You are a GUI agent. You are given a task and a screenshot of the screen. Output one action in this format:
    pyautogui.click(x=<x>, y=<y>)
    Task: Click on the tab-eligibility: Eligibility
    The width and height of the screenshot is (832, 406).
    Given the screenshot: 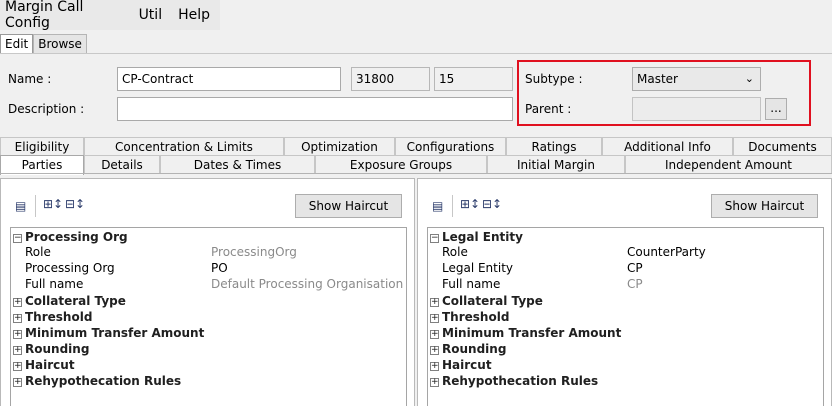 What is the action you would take?
    pyautogui.click(x=42, y=146)
    